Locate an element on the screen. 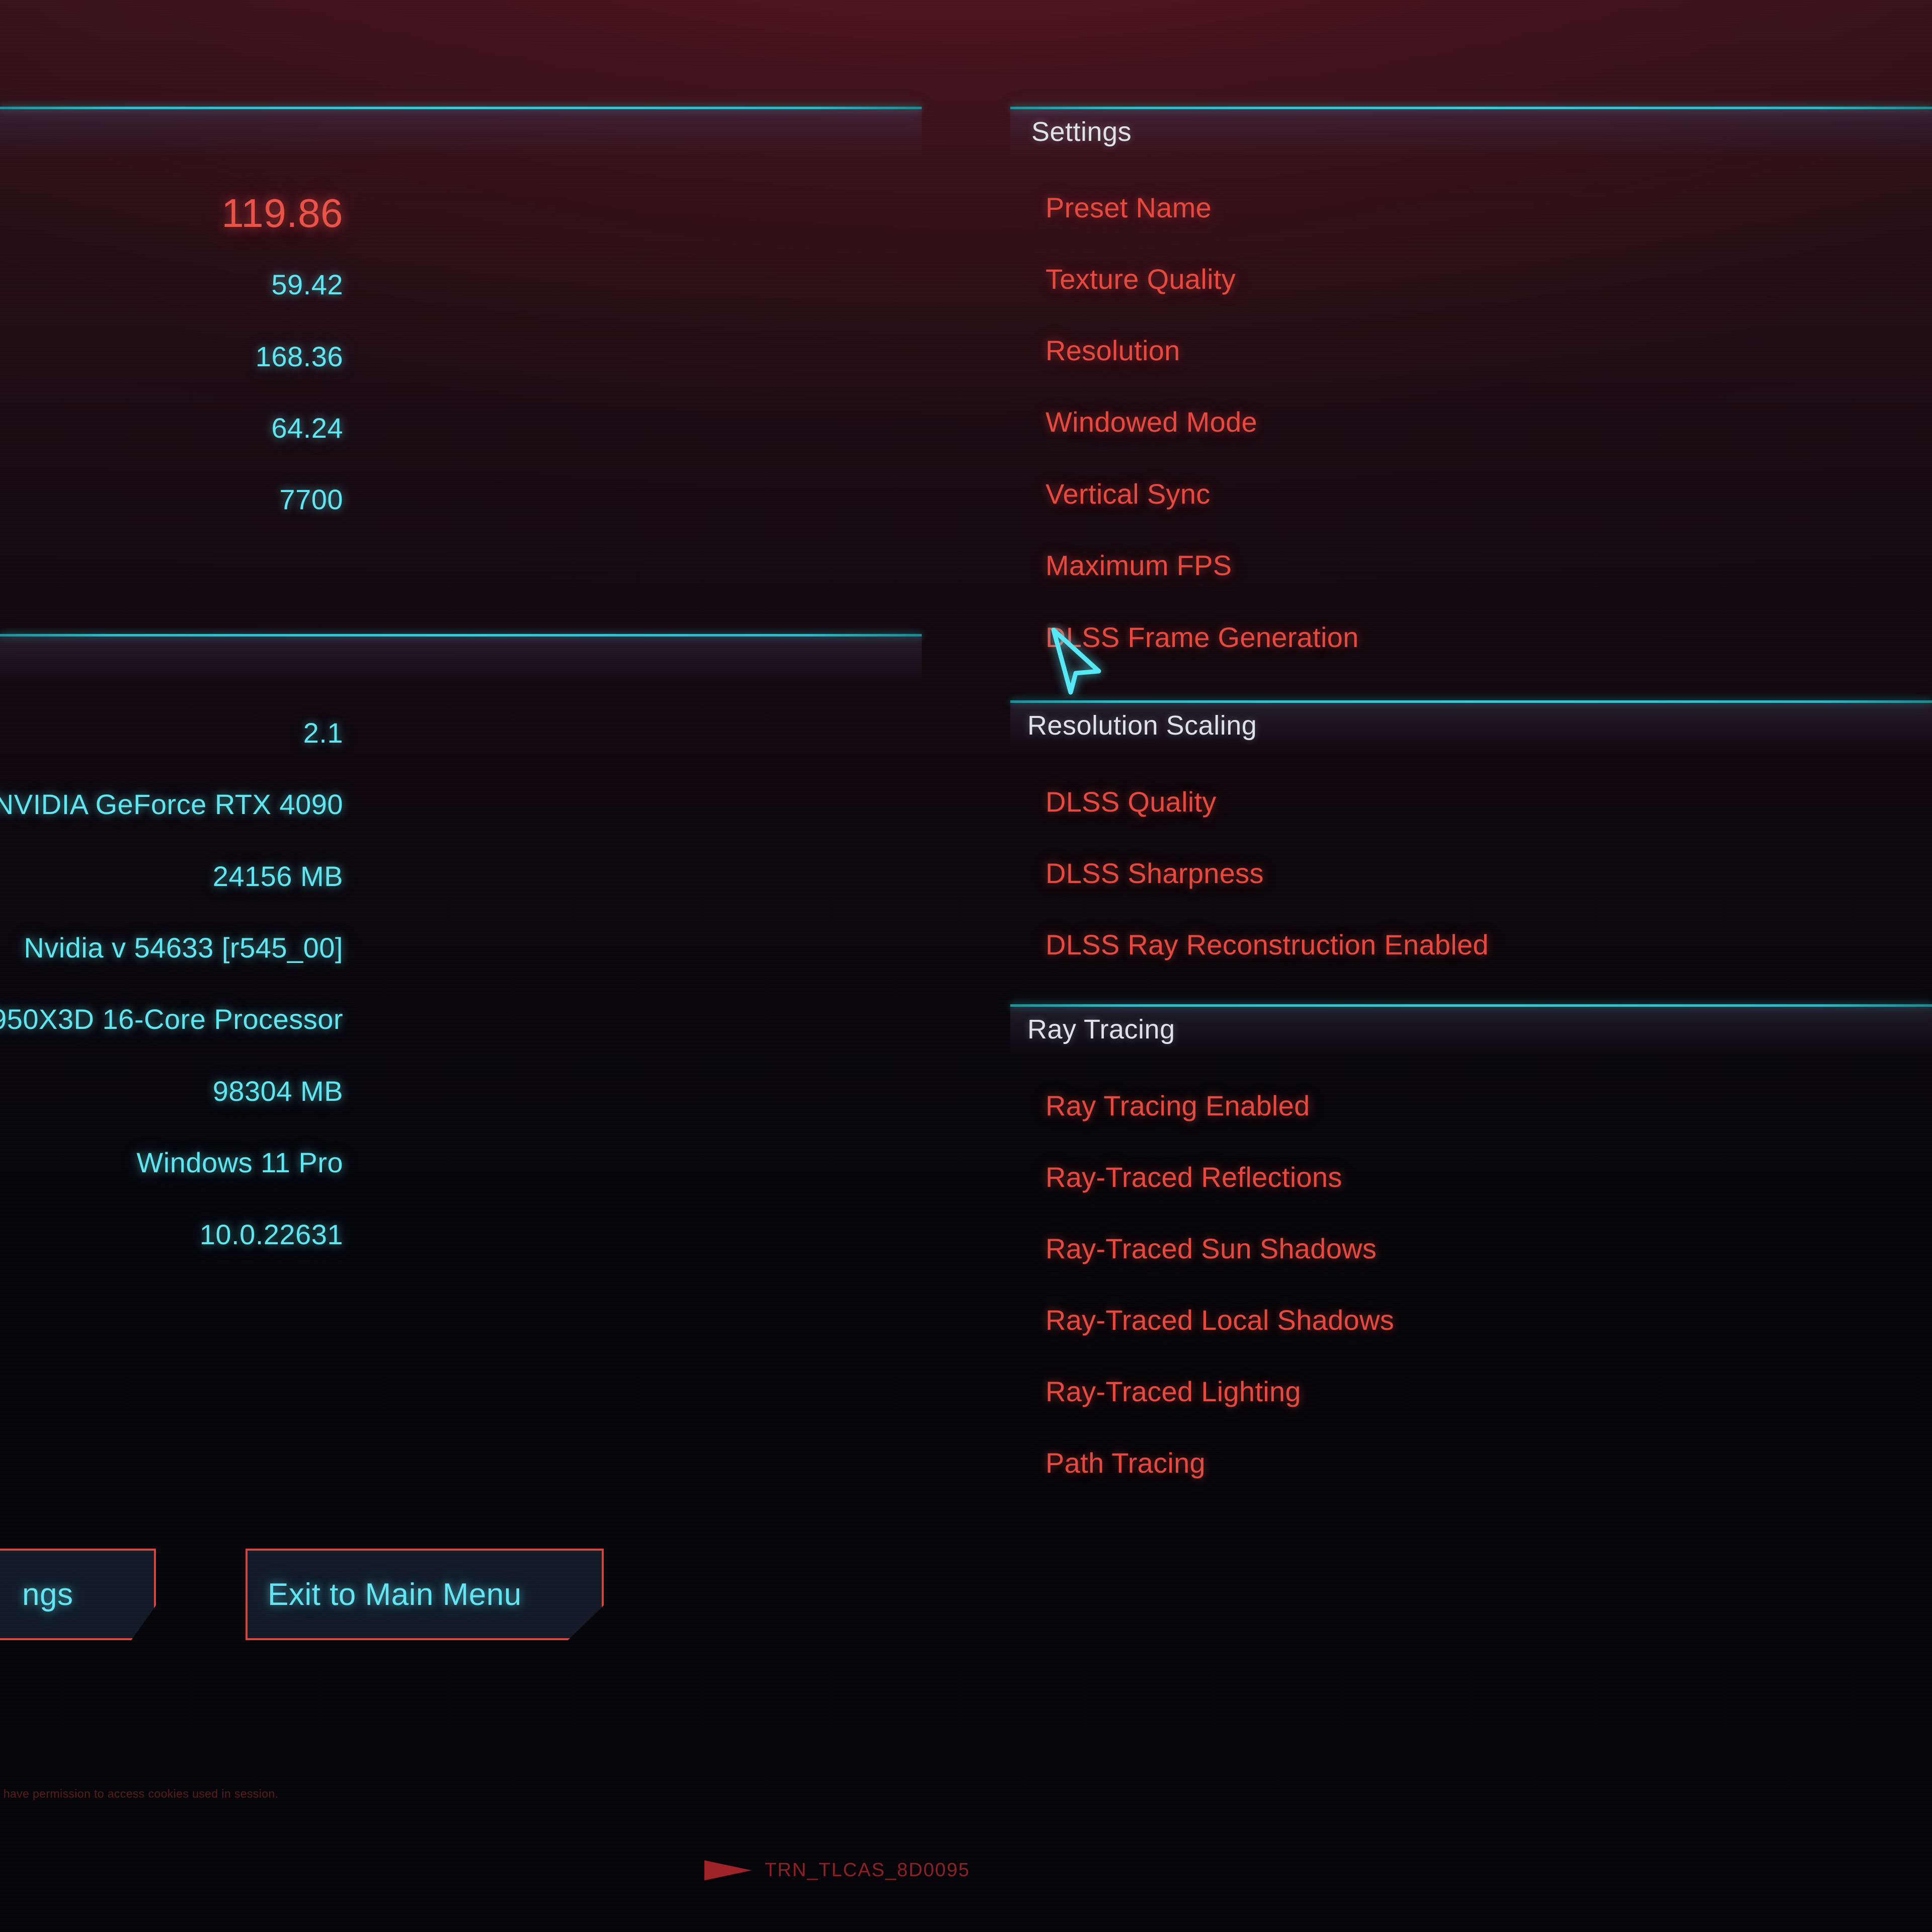 The width and height of the screenshot is (1932, 1932). setting-item-dlss-sharpness: DLSS Sharpness is located at coordinates (1154, 873).